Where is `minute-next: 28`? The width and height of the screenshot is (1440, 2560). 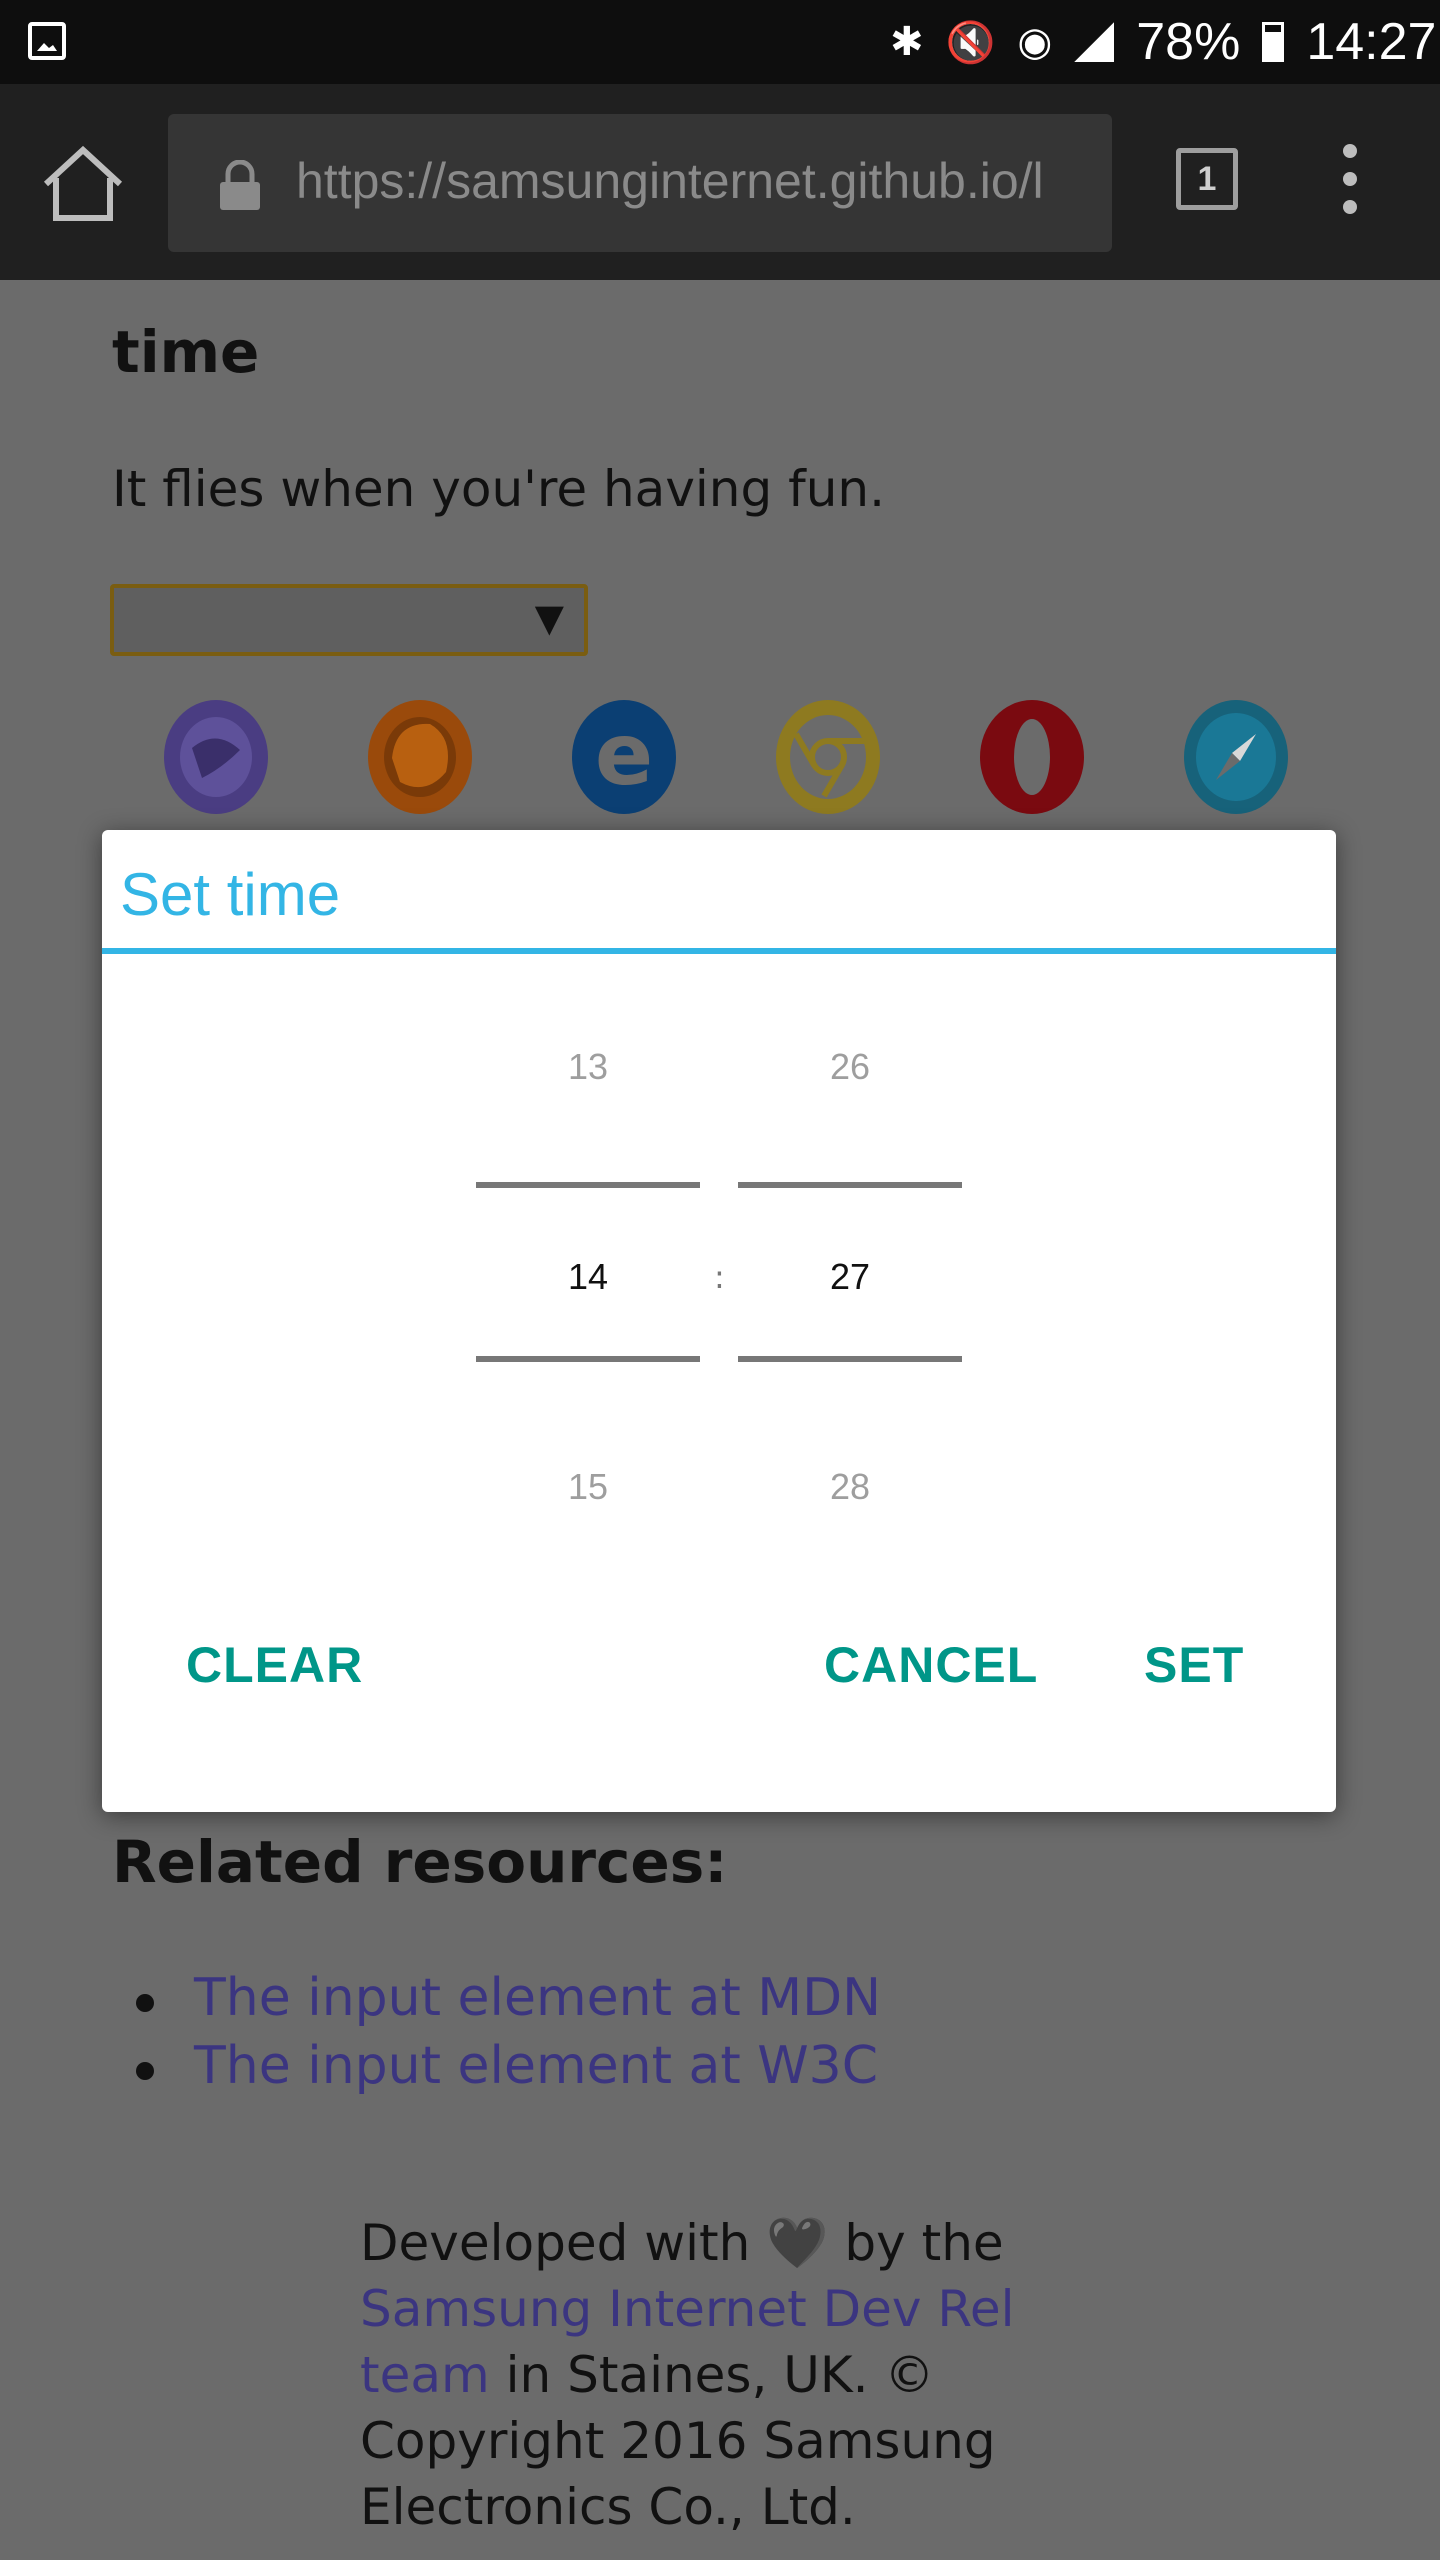 minute-next: 28 is located at coordinates (850, 1487).